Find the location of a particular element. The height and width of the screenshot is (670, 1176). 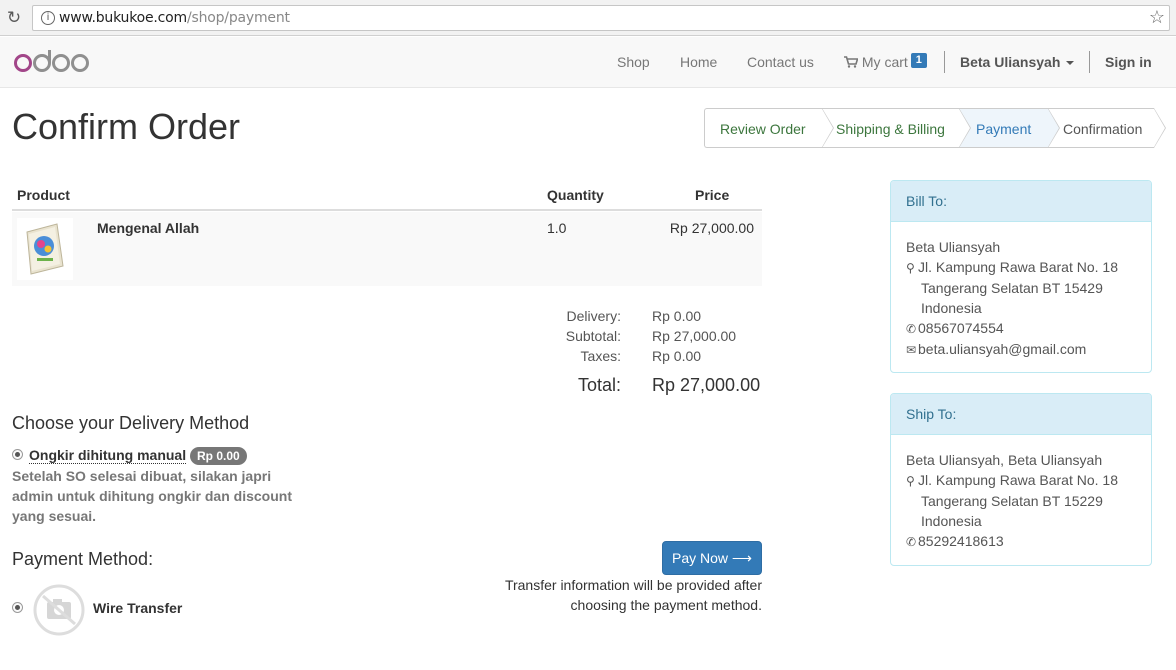

ship-to-country: Indonesia is located at coordinates (951, 521).